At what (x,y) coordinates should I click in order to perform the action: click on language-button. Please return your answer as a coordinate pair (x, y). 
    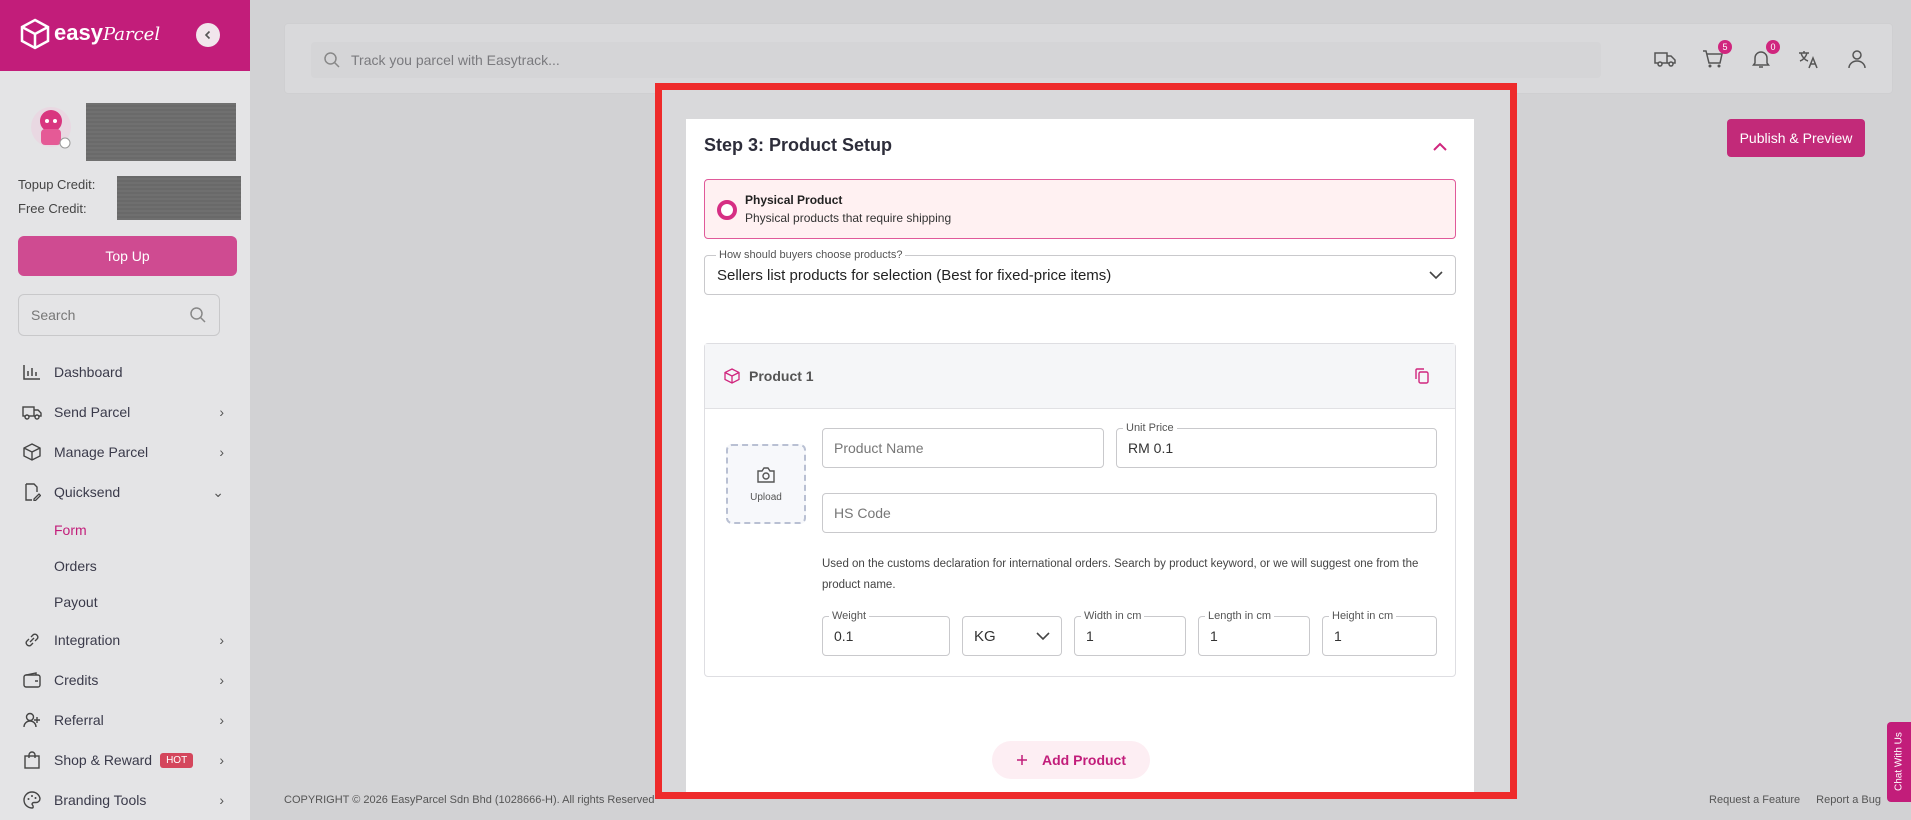
    Looking at the image, I should click on (1809, 59).